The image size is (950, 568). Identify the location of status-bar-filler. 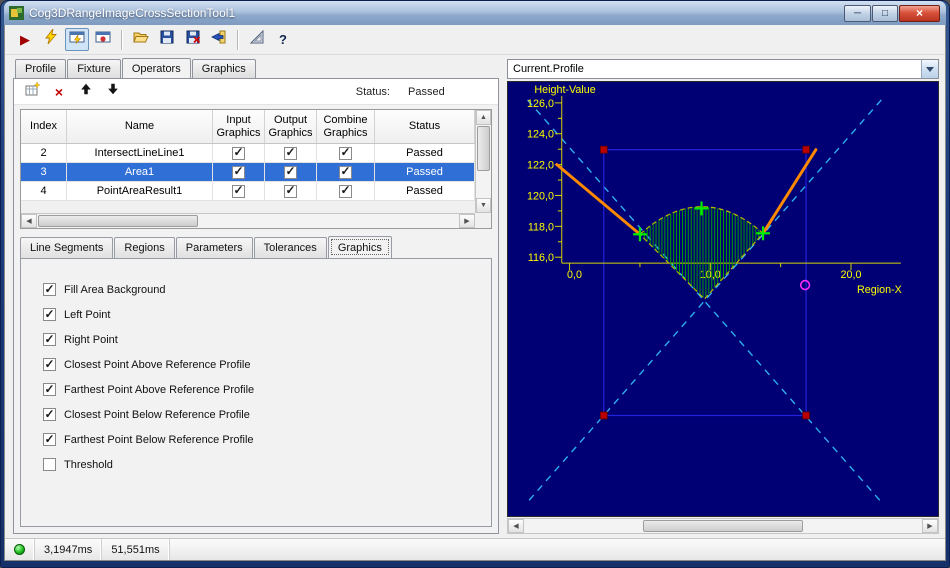
(557, 549).